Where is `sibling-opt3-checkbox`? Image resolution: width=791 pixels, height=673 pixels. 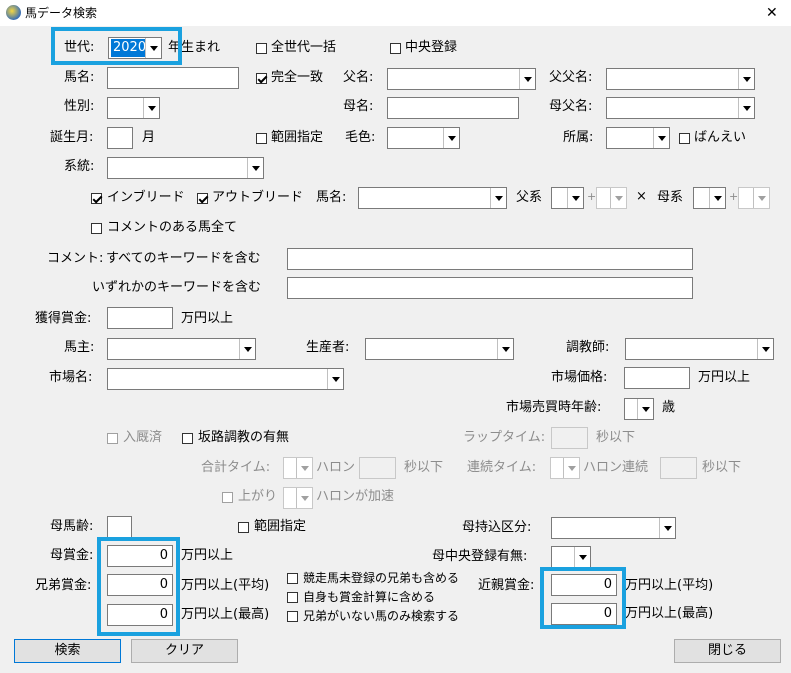 sibling-opt3-checkbox is located at coordinates (292, 616).